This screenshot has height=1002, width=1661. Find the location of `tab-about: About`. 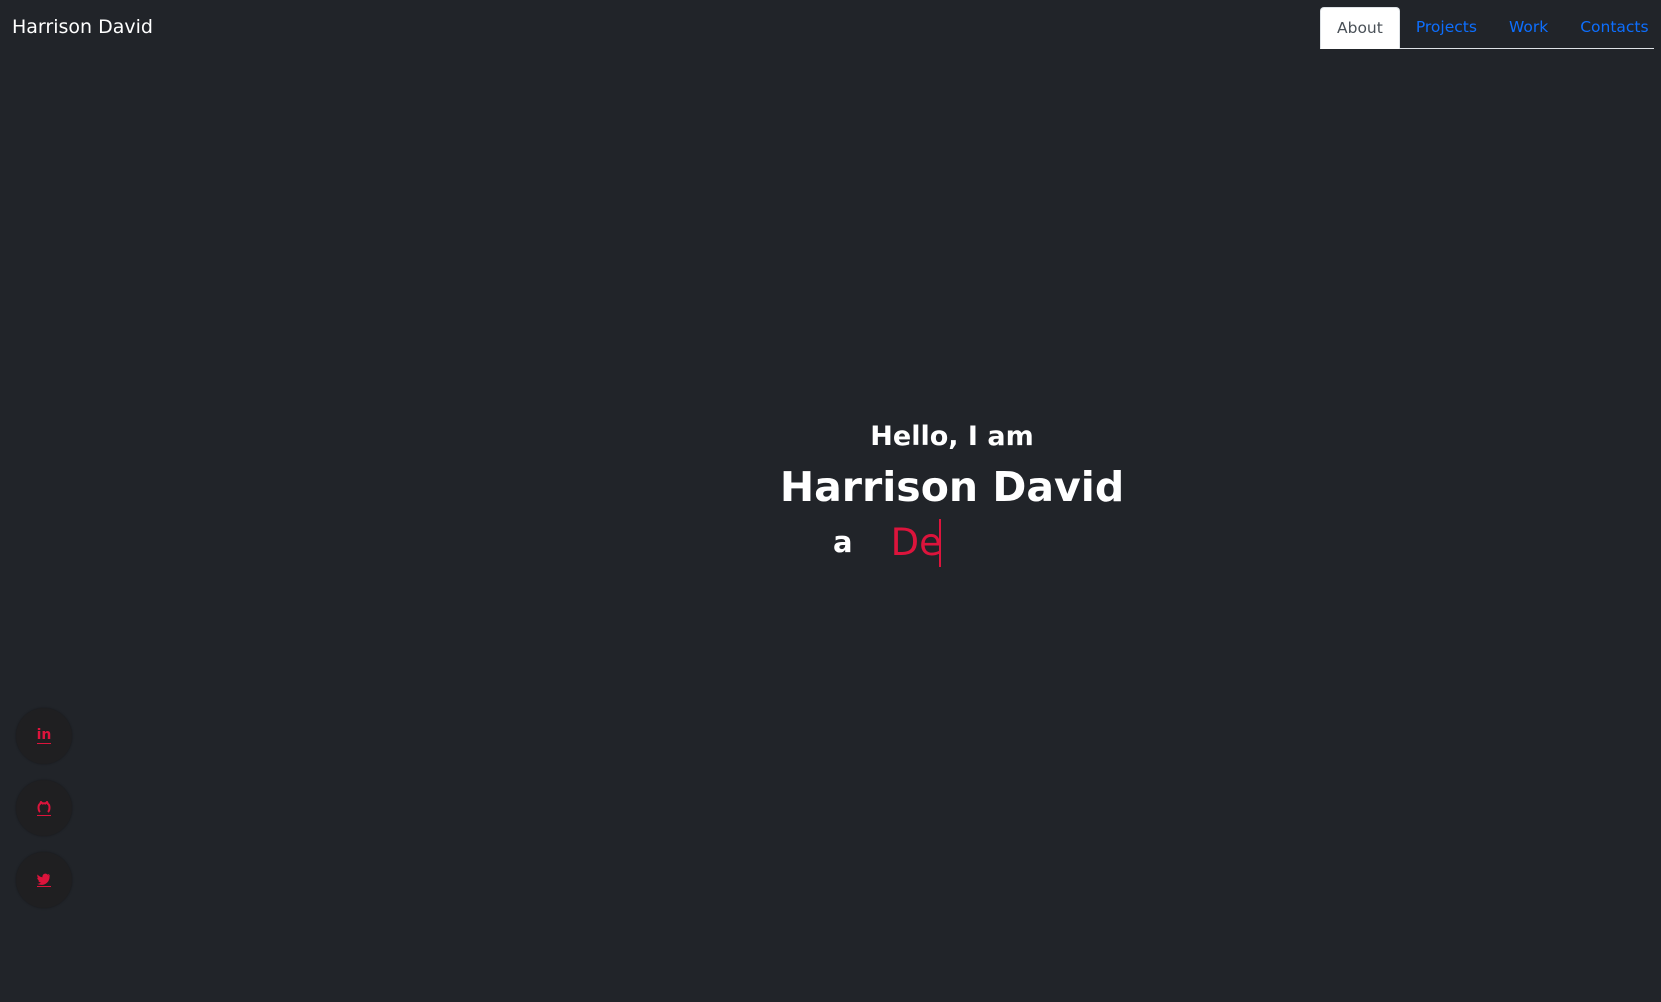

tab-about: About is located at coordinates (1360, 28).